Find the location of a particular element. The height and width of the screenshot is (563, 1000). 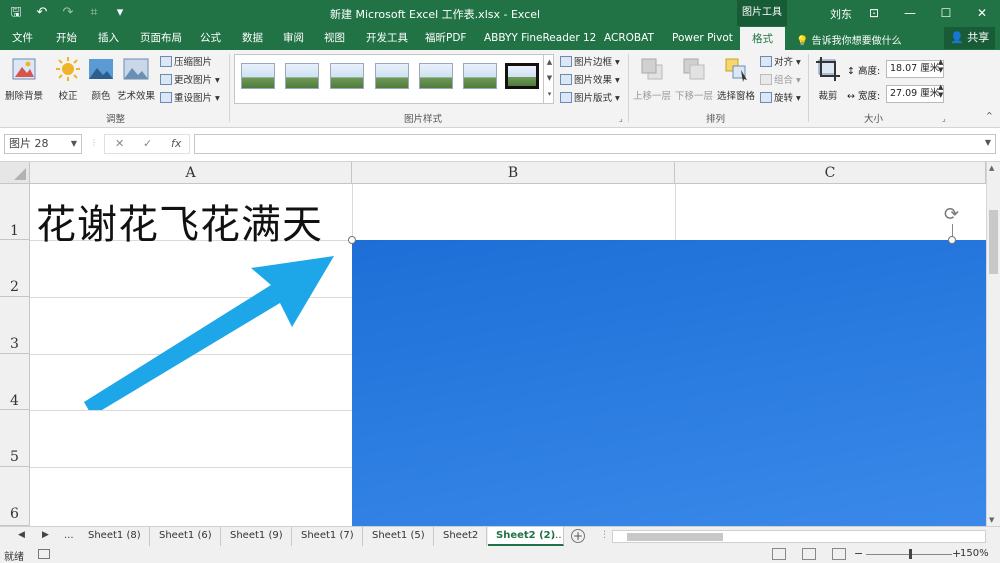

tab-review: 审阅 is located at coordinates (293, 38).